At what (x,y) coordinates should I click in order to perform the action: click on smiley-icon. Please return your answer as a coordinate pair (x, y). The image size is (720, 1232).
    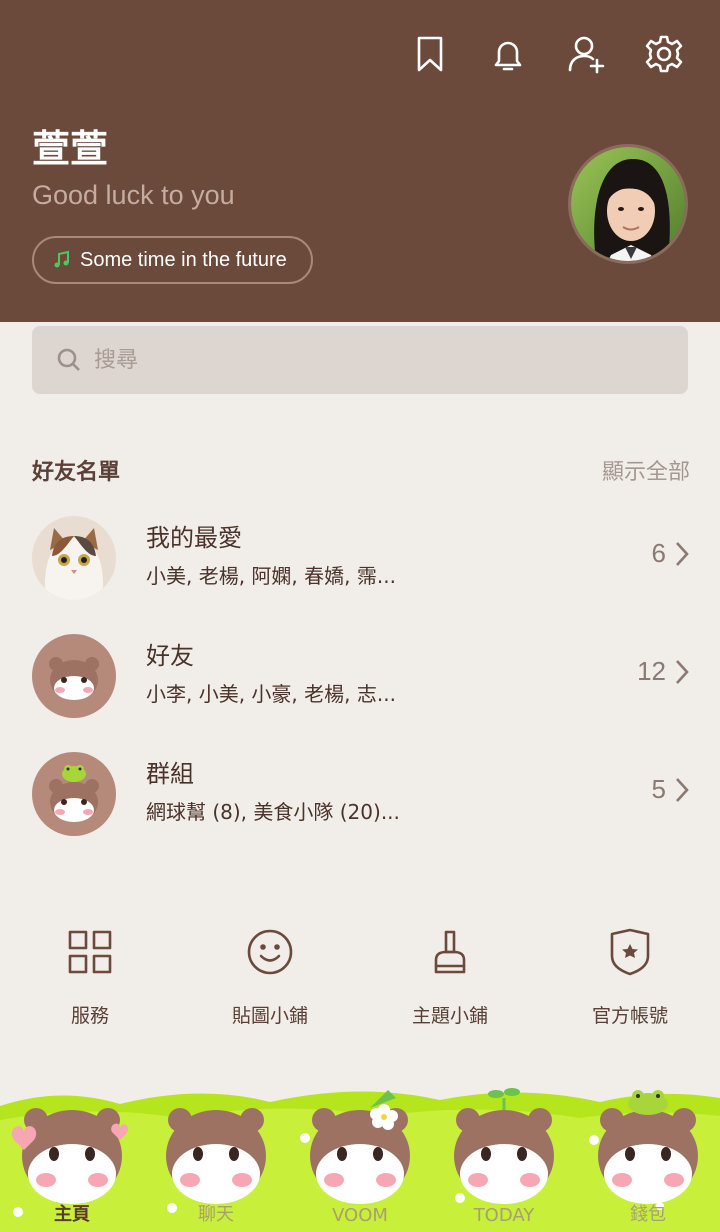
    Looking at the image, I should click on (270, 952).